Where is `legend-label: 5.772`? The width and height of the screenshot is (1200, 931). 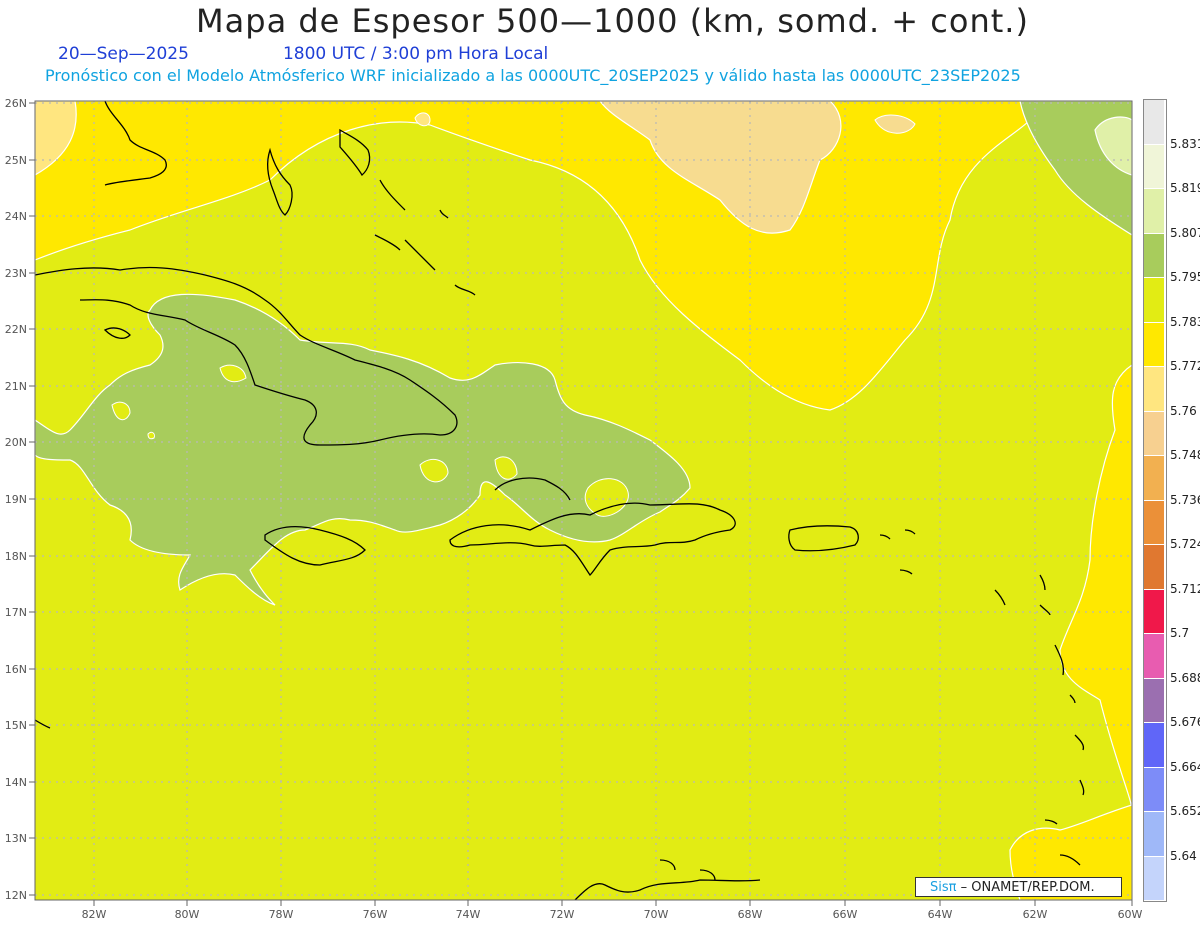
legend-label: 5.772 is located at coordinates (1185, 366).